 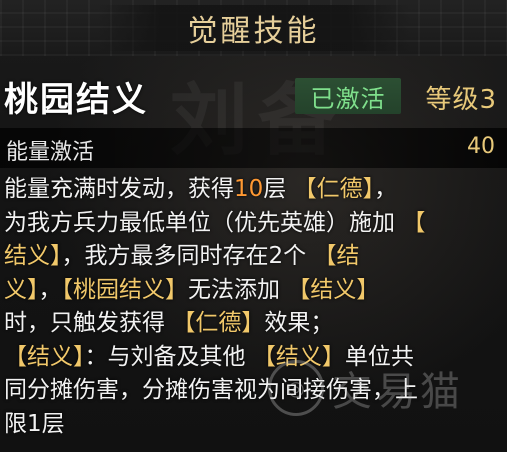 What do you see at coordinates (125, 289) in the screenshot?
I see `keyword-highlight: 【桃园结义】` at bounding box center [125, 289].